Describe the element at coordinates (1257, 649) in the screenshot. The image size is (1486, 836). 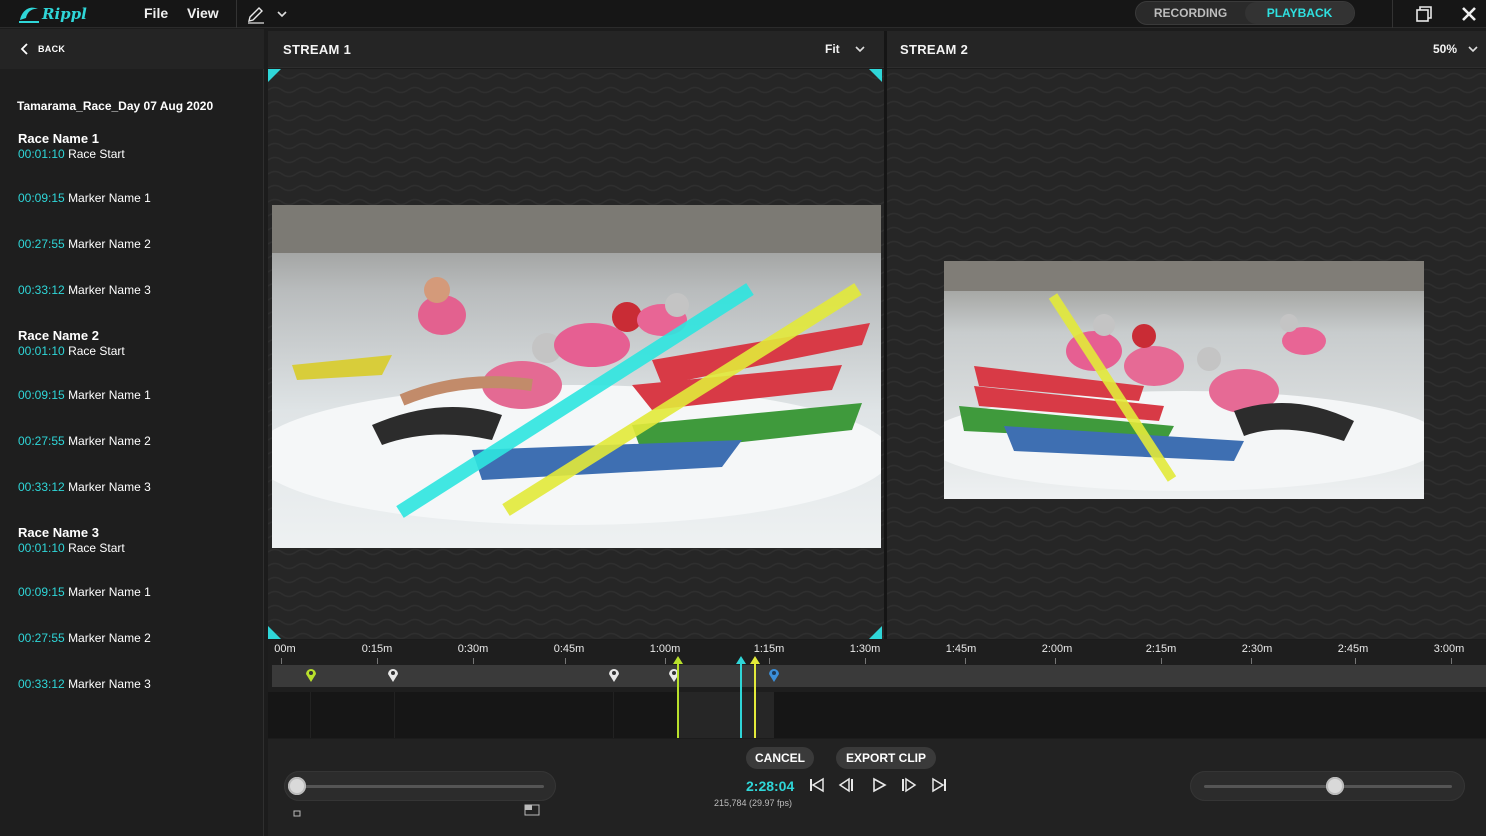
I see `tick-label: 2:30m` at that location.